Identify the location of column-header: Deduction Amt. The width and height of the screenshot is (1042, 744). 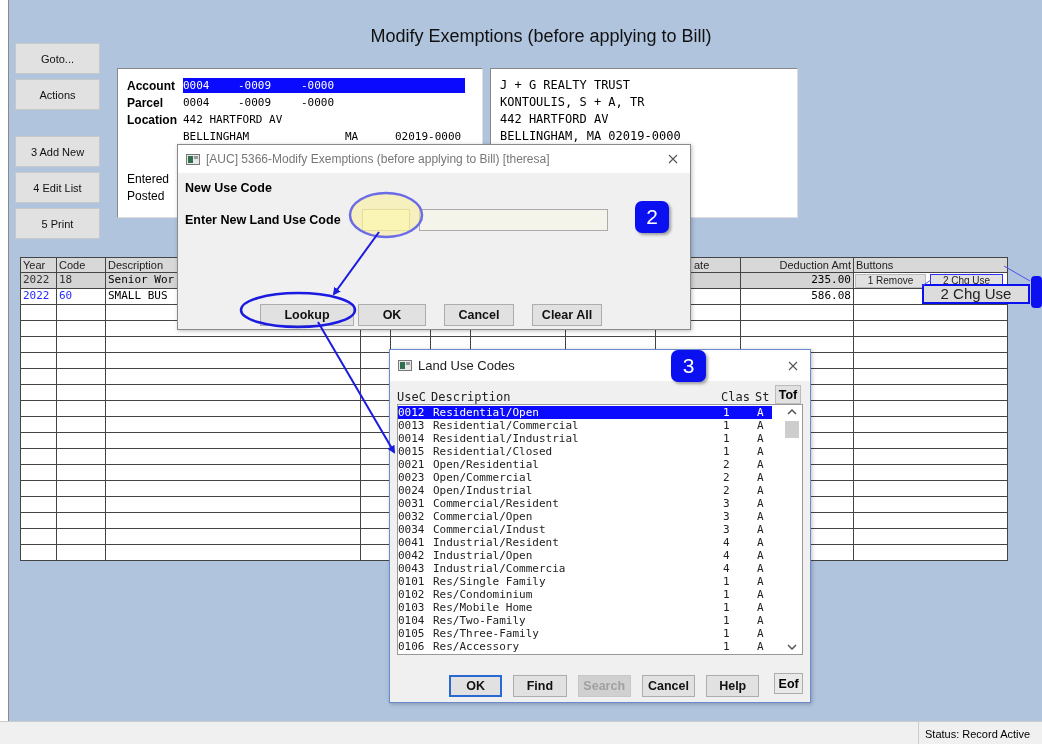
(797, 265).